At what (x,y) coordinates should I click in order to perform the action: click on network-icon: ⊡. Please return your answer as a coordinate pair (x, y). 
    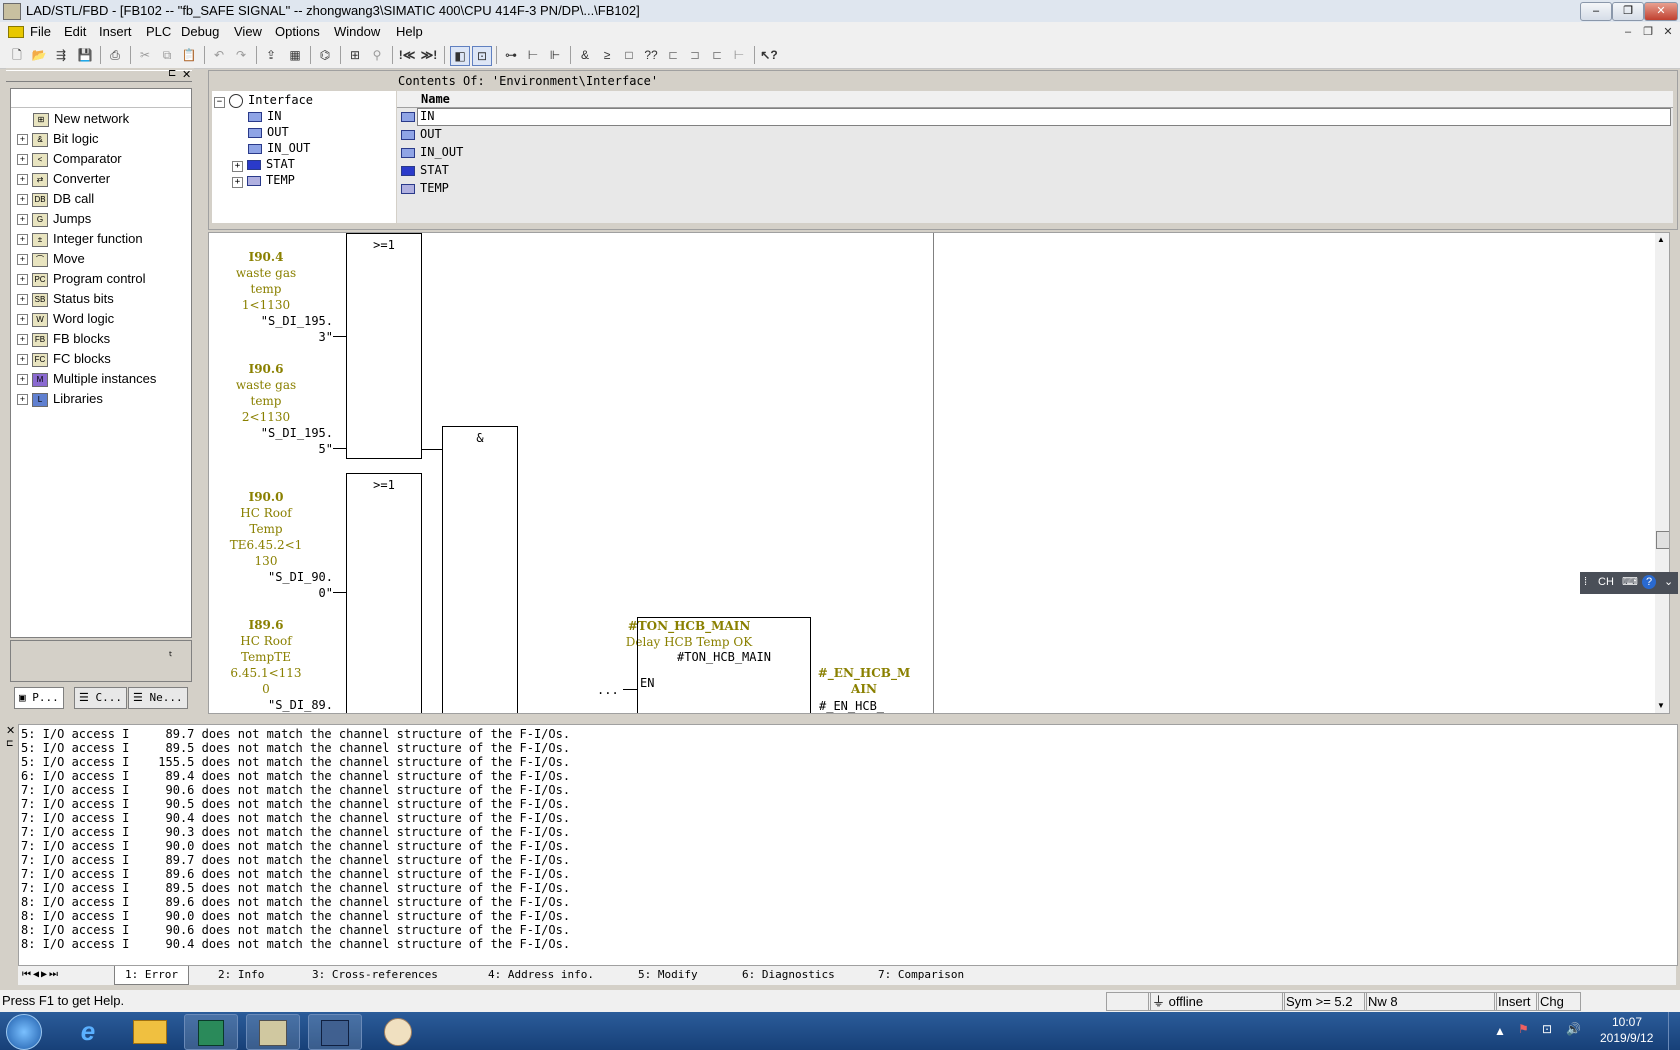
    Looking at the image, I should click on (1547, 1029).